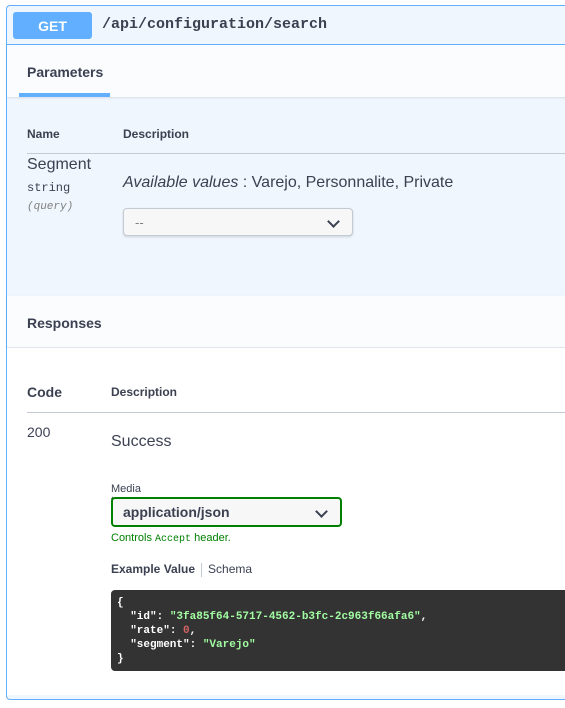 The height and width of the screenshot is (708, 565). What do you see at coordinates (230, 569) in the screenshot?
I see `tab-schema: Schema` at bounding box center [230, 569].